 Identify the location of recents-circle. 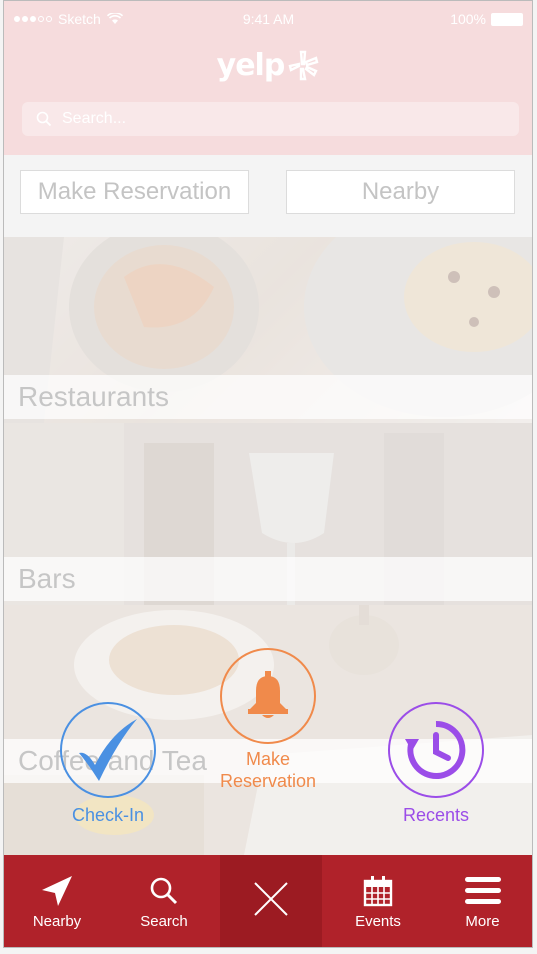
(436, 750).